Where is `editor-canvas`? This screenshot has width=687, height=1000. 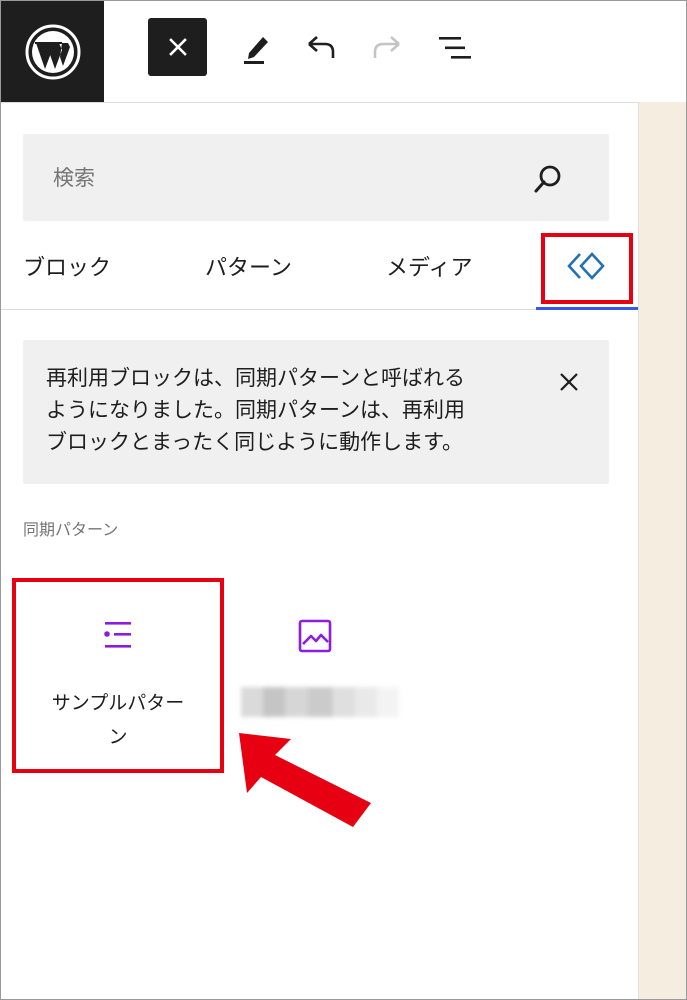
editor-canvas is located at coordinates (662, 550).